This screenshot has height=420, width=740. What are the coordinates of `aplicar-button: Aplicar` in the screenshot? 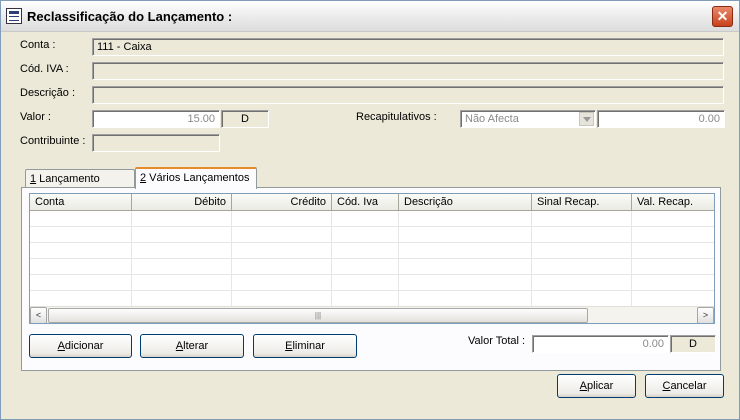 It's located at (596, 386).